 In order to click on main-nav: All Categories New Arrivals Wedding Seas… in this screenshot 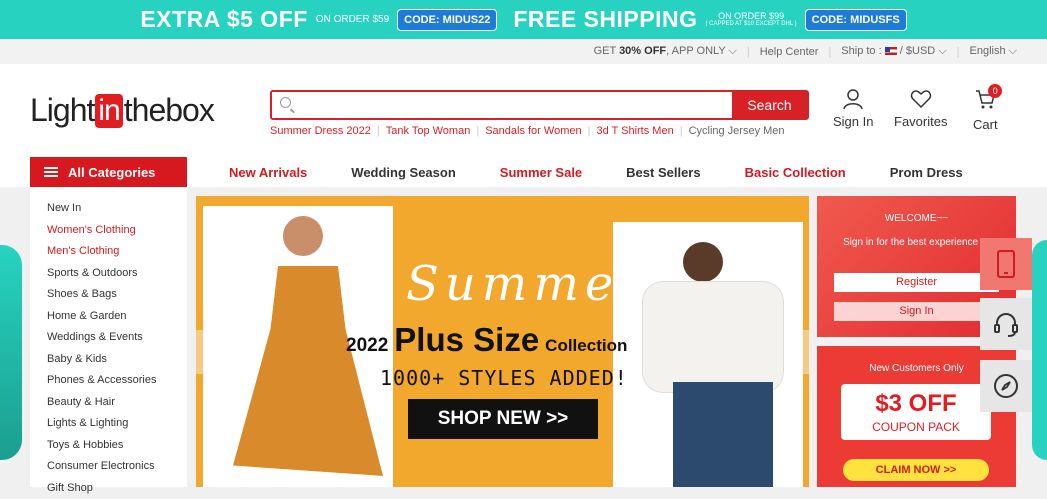, I will do `click(523, 172)`.